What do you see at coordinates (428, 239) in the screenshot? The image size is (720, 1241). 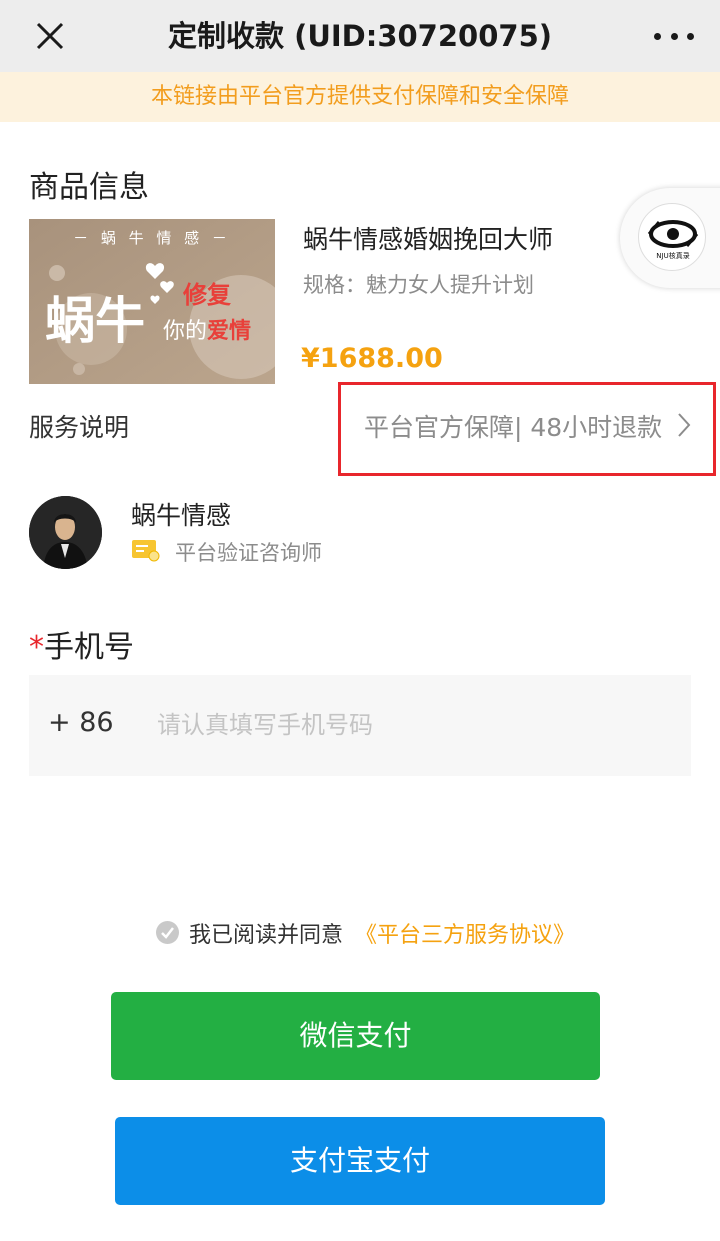 I see `product-name: 蜗牛情感婚姻挽回大师` at bounding box center [428, 239].